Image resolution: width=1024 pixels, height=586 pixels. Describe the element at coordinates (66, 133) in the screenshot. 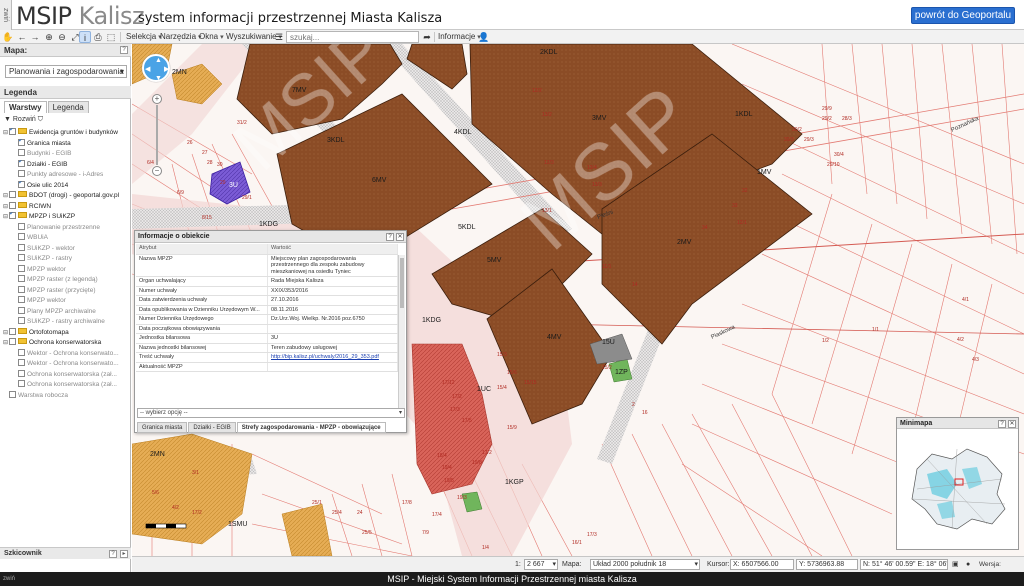

I see `layer-item: ⊟Ewidencja gruntów i budynków` at that location.